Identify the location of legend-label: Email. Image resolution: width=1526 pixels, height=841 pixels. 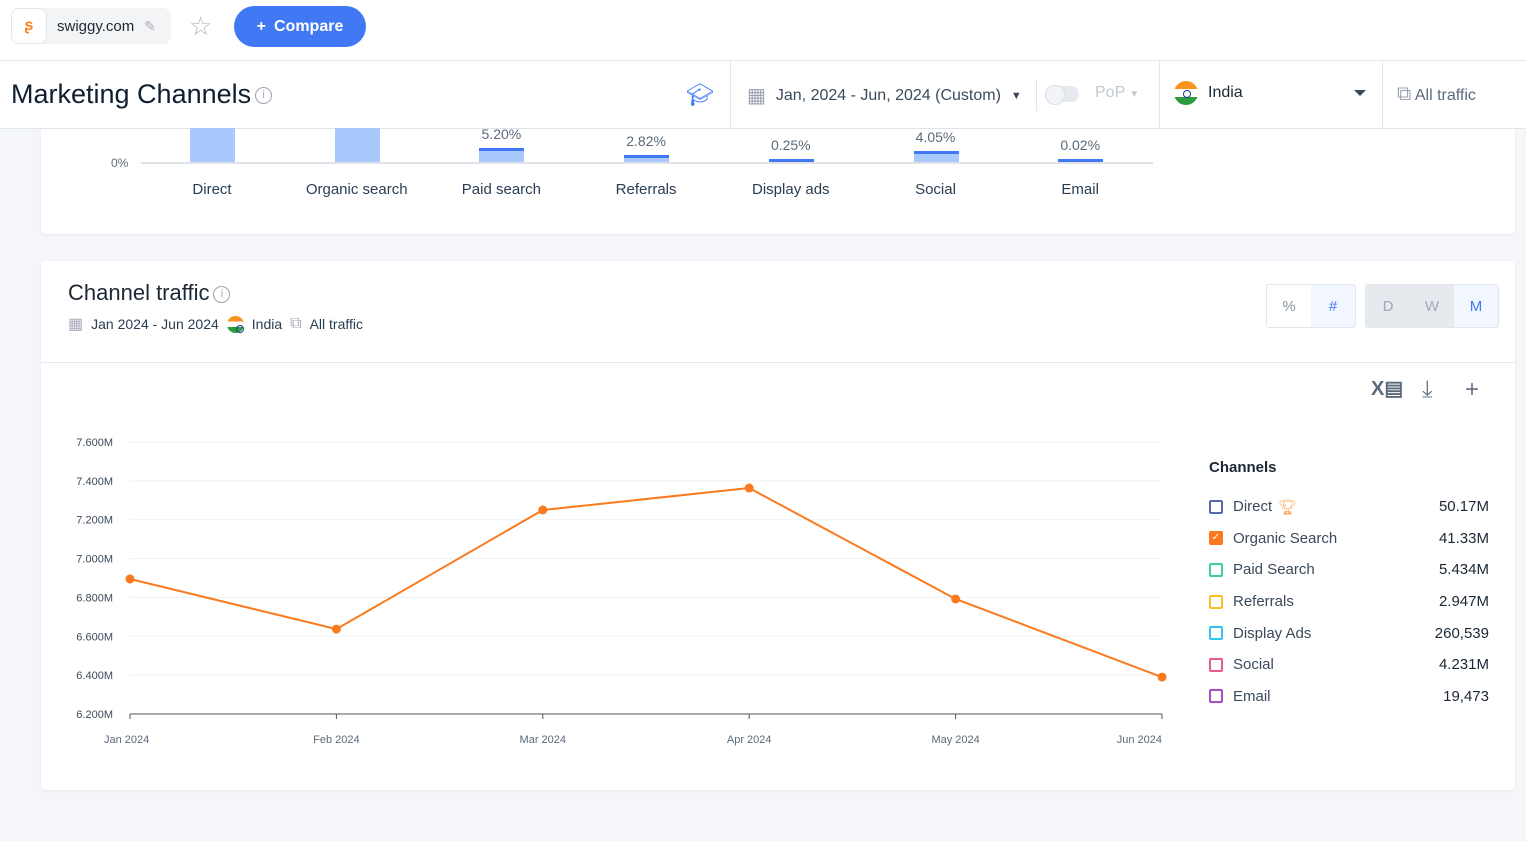
(1252, 696).